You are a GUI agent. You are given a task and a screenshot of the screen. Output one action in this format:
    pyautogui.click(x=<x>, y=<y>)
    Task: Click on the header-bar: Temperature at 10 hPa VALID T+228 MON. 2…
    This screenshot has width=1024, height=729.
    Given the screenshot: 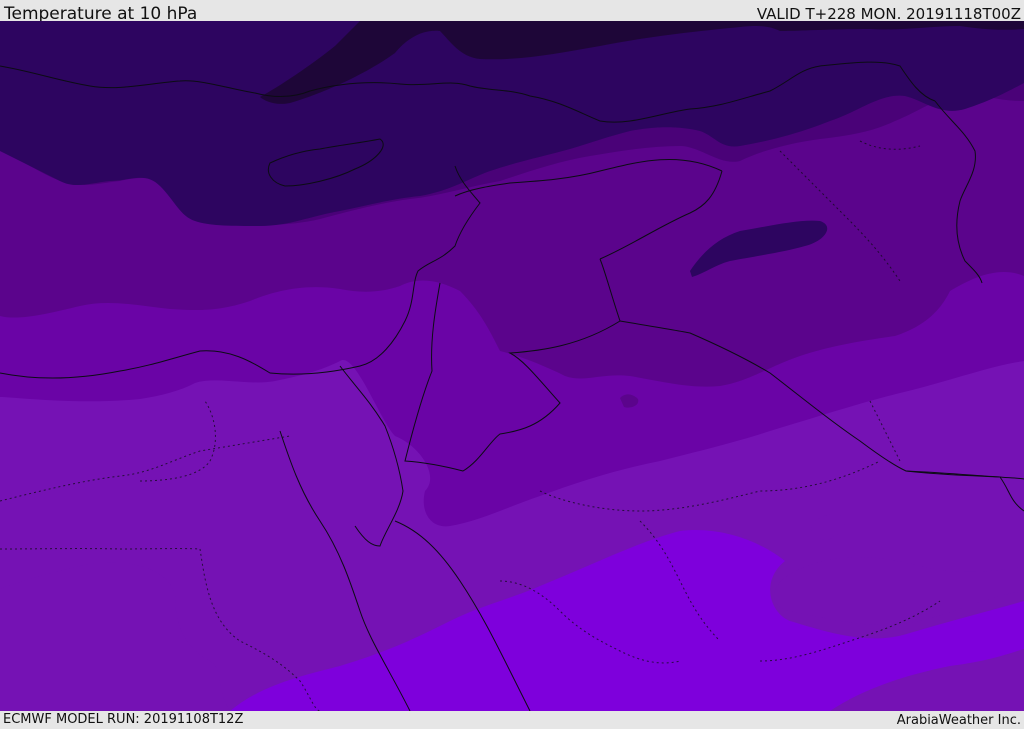 What is the action you would take?
    pyautogui.click(x=512, y=12)
    